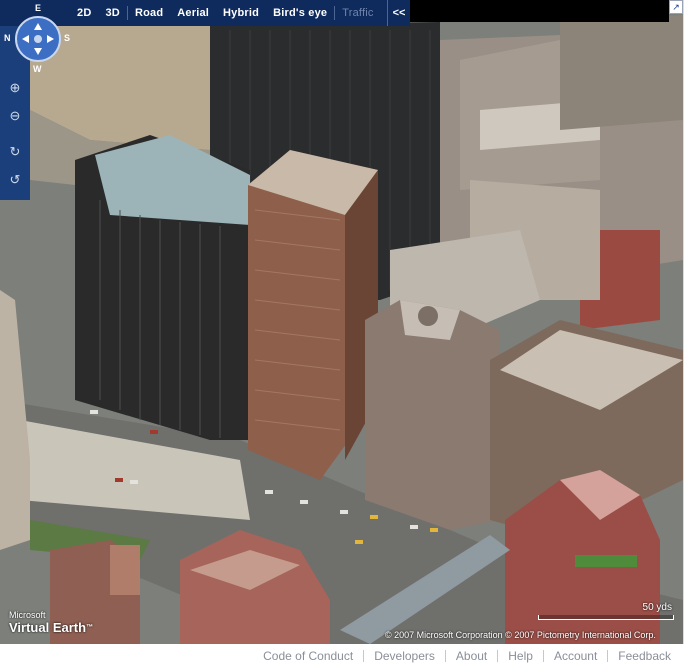  I want to click on traffic-button: Traffic, so click(357, 13).